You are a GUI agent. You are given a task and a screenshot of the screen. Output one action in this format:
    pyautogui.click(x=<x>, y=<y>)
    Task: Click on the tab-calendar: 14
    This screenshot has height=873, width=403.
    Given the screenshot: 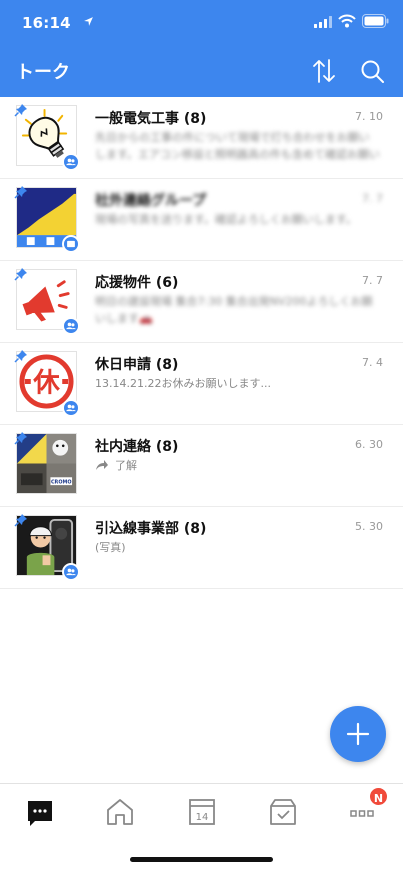 What is the action you would take?
    pyautogui.click(x=202, y=812)
    